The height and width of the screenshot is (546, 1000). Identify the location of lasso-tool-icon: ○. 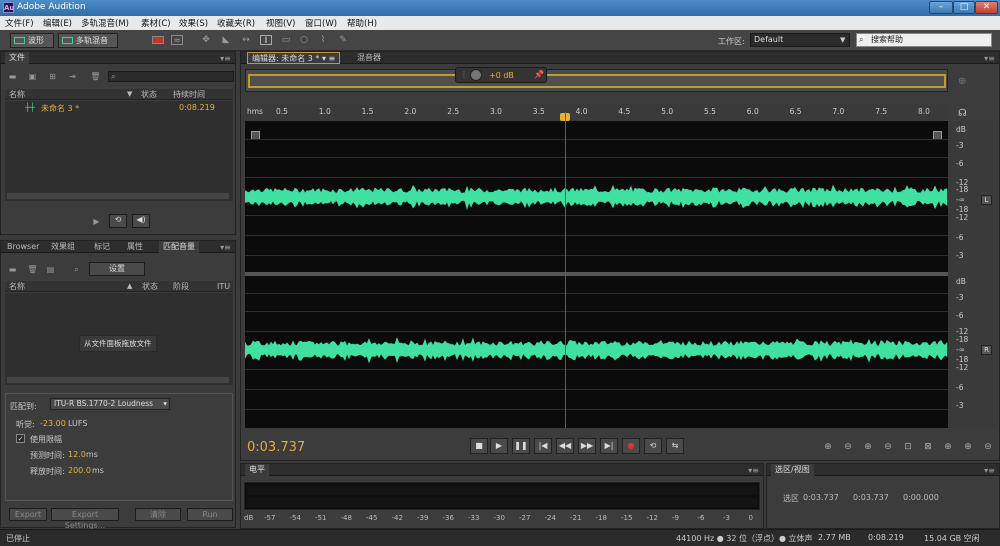
(304, 40).